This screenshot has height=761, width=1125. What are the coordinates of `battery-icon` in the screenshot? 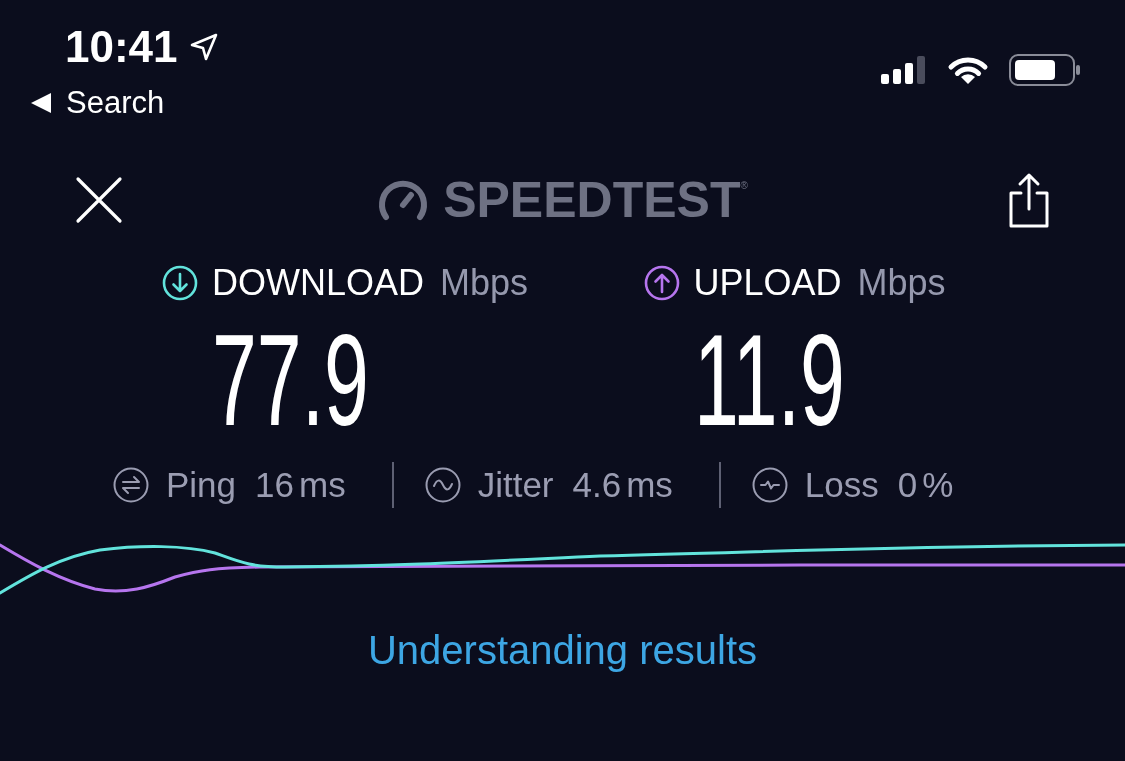 It's located at (1045, 70).